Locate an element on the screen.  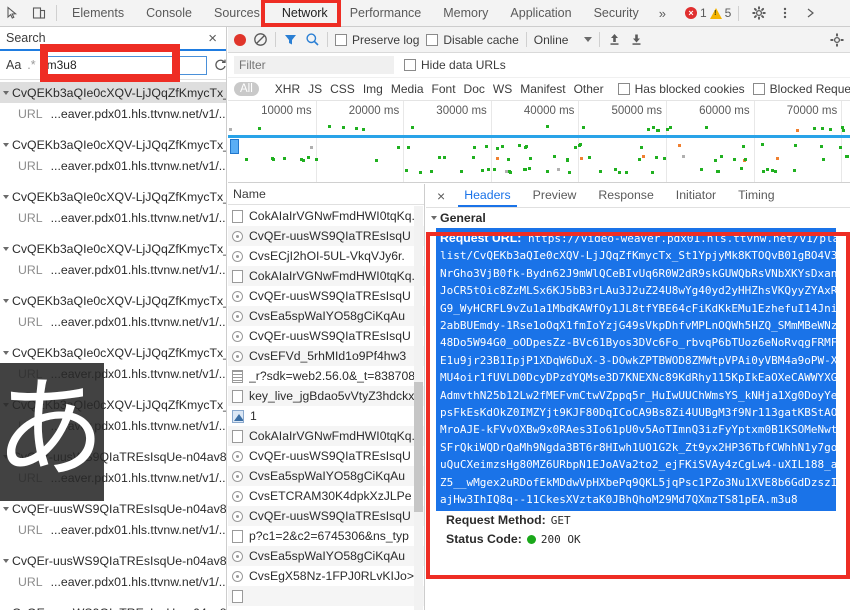
device-toolbar-icon is located at coordinates (39, 13).